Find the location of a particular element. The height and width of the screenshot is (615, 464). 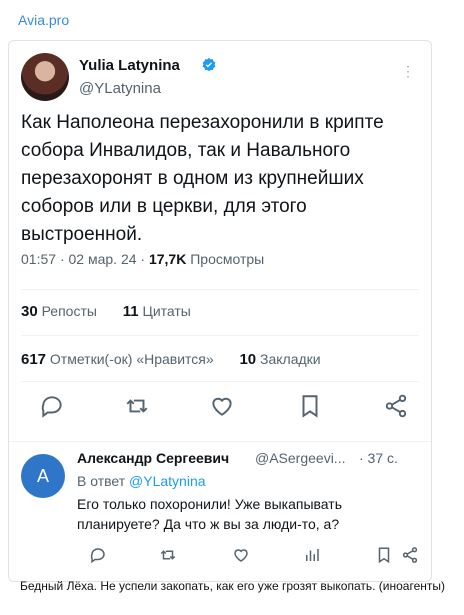

reposts-quotes-row: 30 Репосты 11 Цитаты is located at coordinates (106, 311).